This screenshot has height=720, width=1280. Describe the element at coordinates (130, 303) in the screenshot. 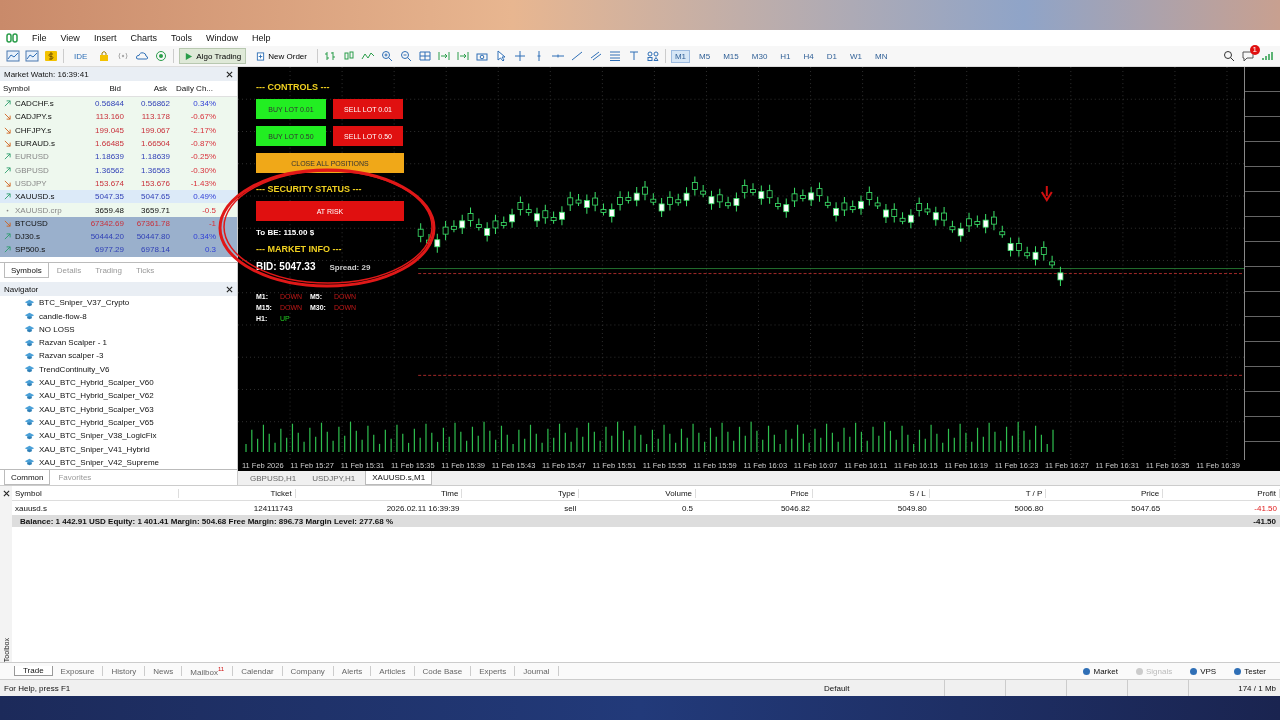

I see `expert-advisor-item: BTC_Sniper_V37_Crypto` at that location.